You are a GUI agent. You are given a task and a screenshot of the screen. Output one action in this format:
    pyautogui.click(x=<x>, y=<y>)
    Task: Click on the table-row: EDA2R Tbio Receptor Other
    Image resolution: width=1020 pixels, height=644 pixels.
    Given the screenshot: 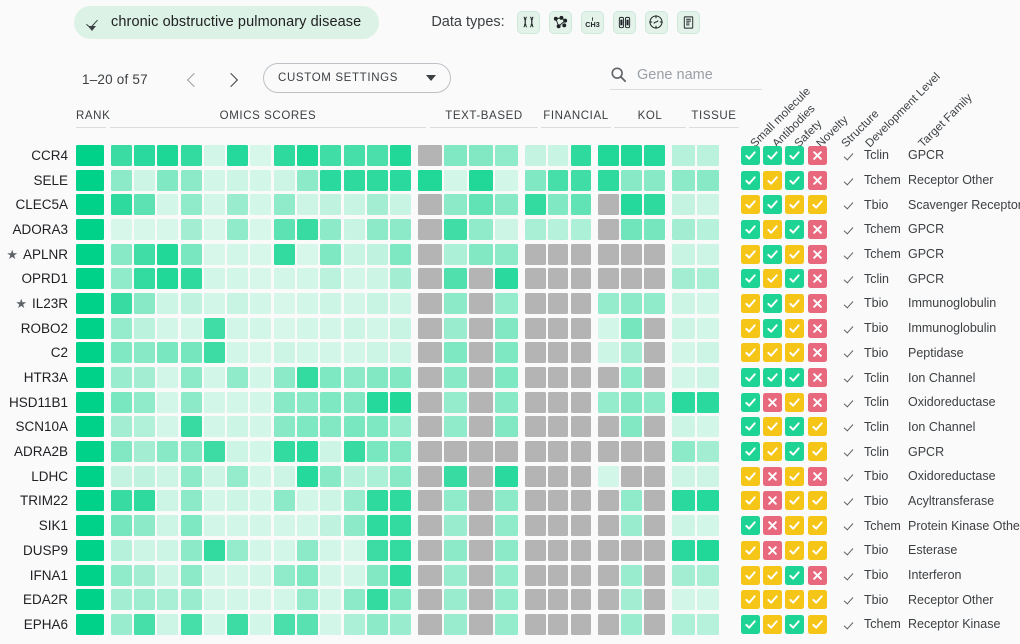 What is the action you would take?
    pyautogui.click(x=510, y=599)
    